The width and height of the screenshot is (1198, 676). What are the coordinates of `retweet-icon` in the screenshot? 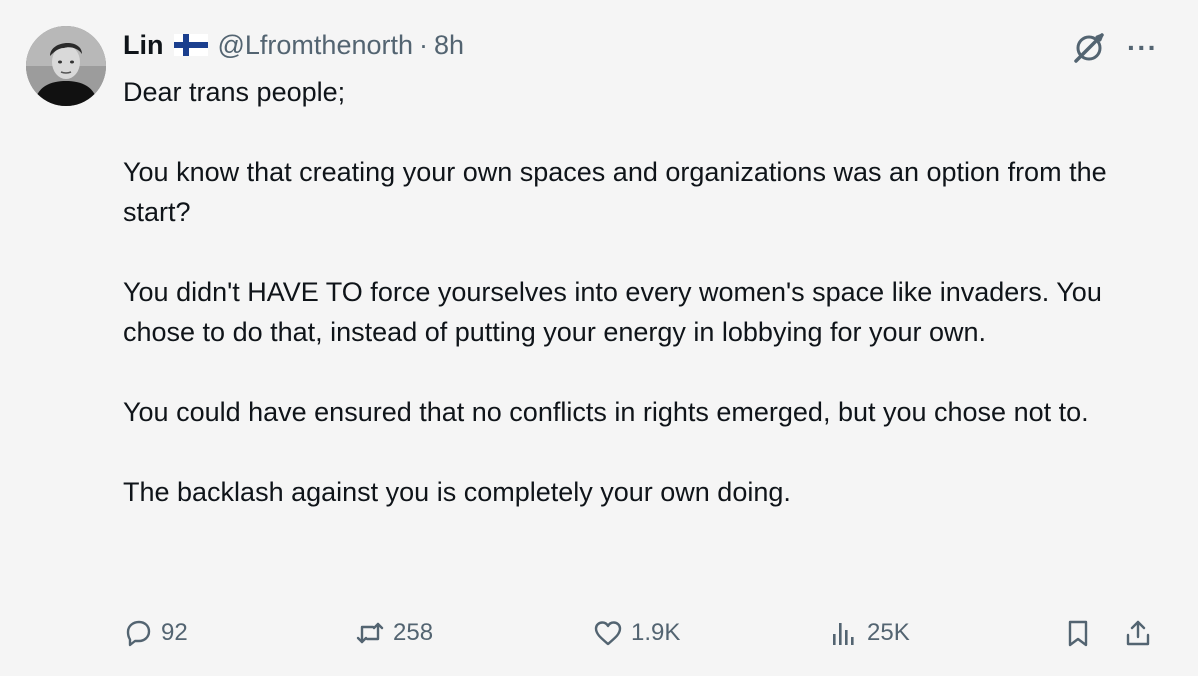 It's located at (370, 633).